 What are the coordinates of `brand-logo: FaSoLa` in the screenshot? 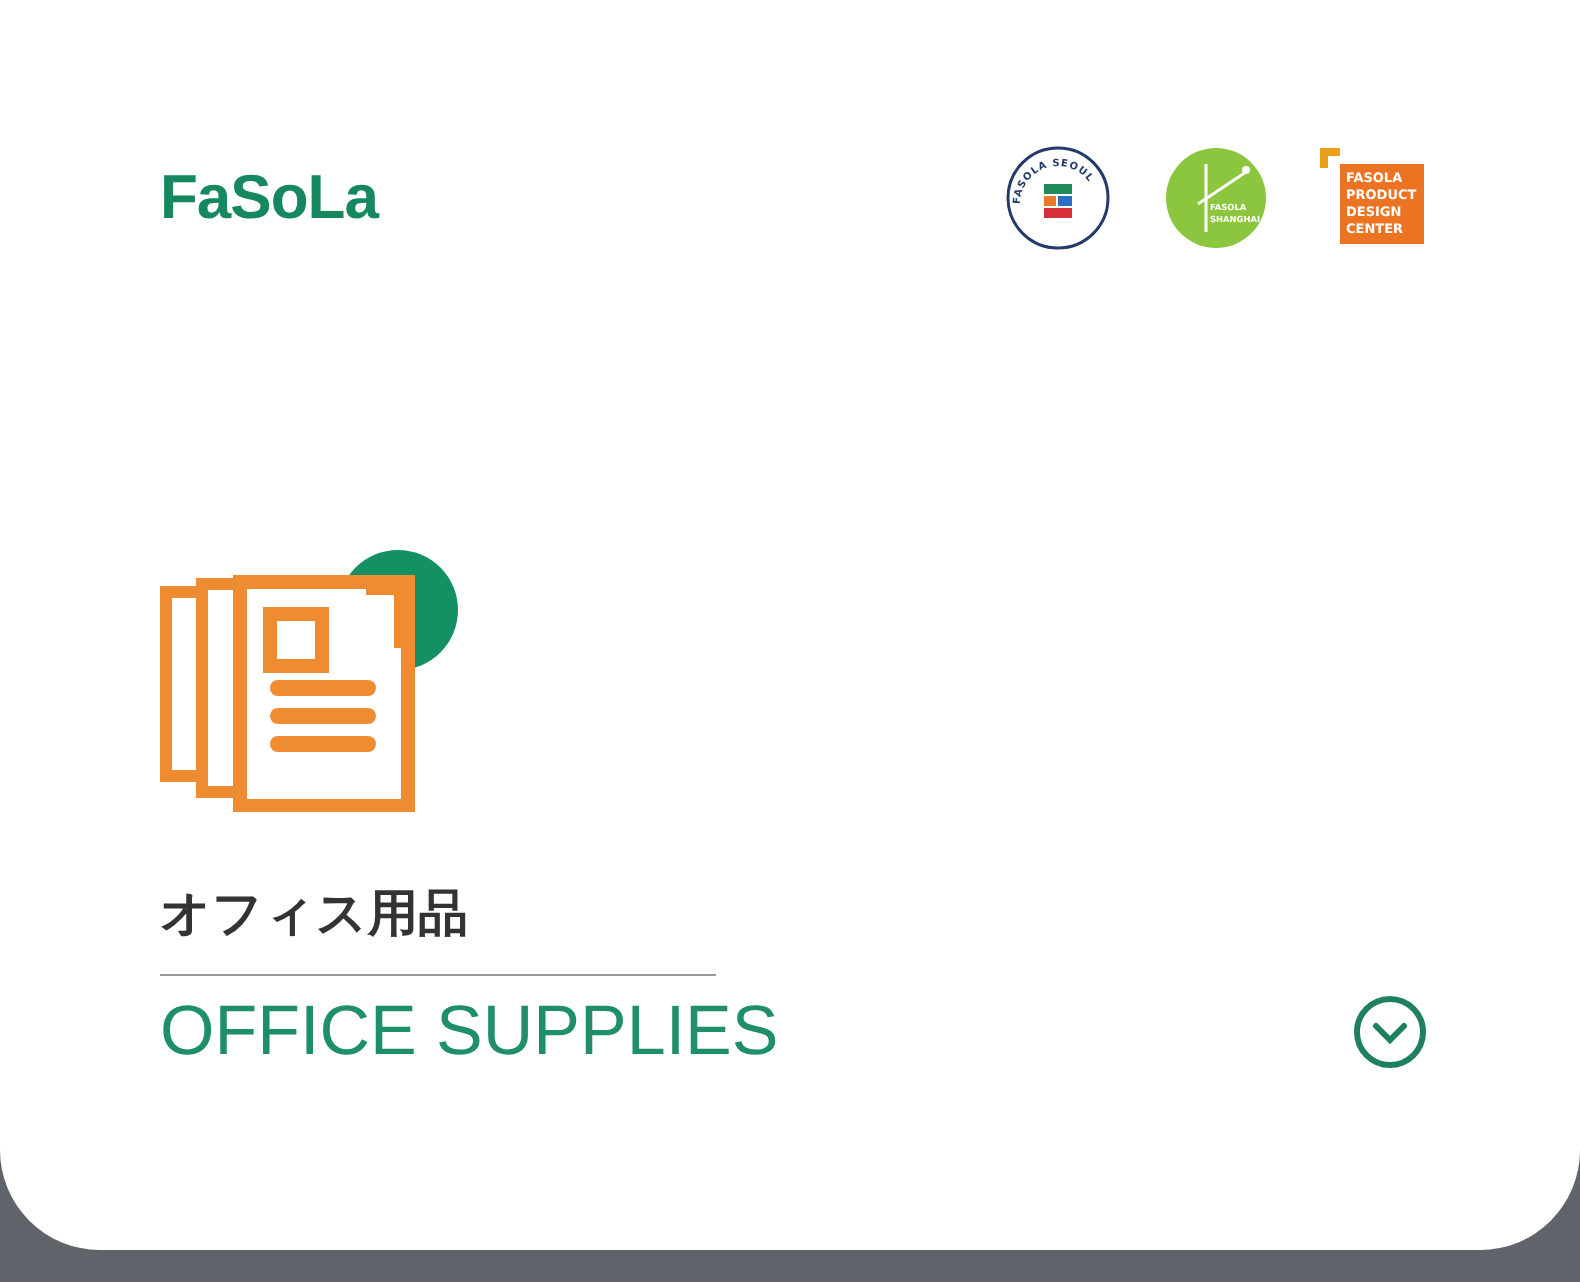 It's located at (269, 198).